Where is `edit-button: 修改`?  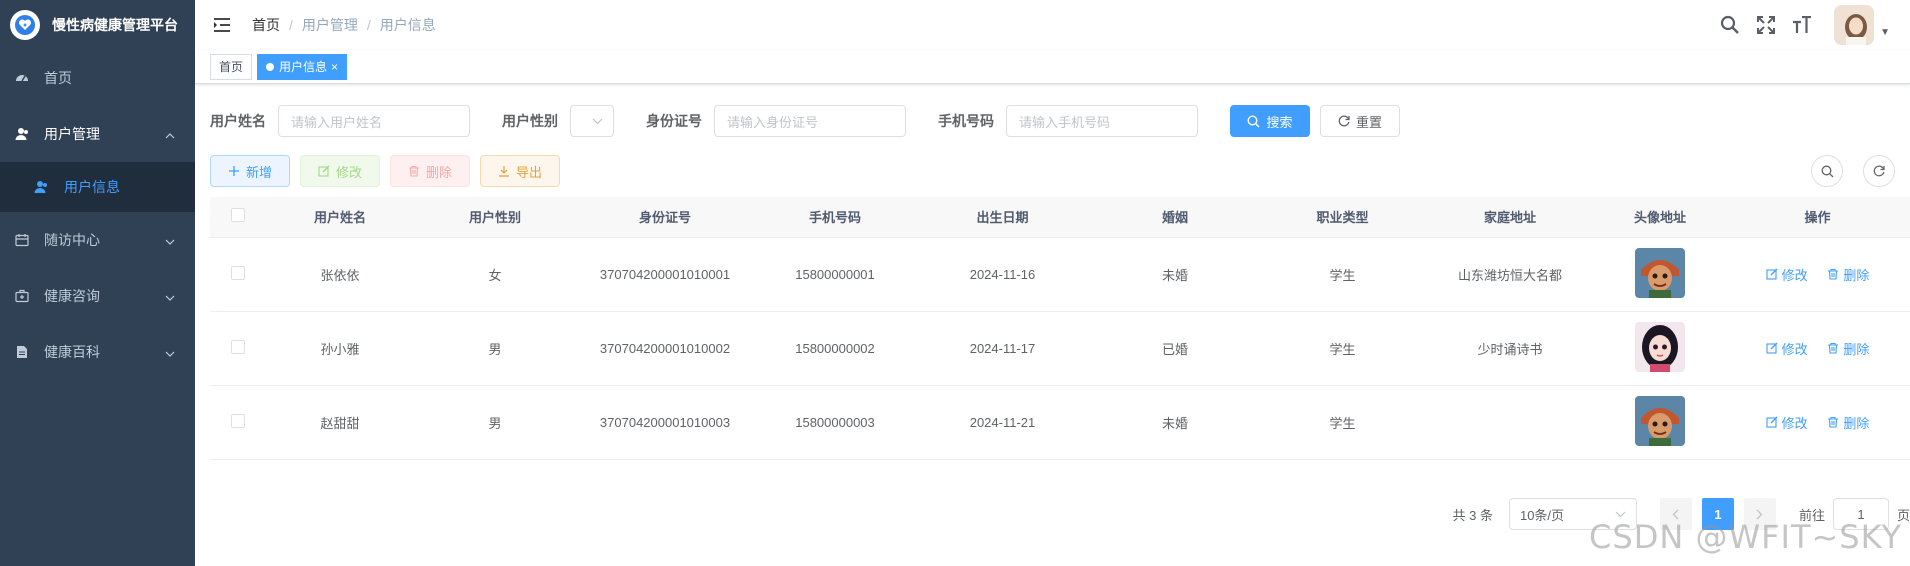 edit-button: 修改 is located at coordinates (340, 171).